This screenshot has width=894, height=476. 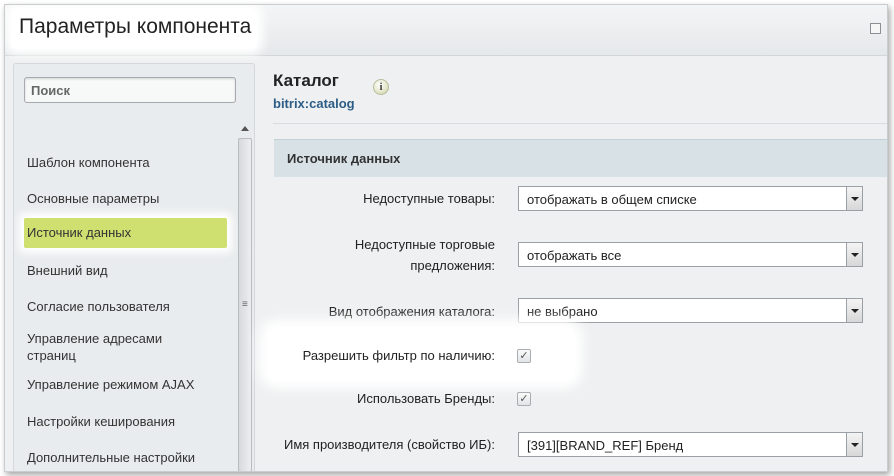 I want to click on titlebar: Параметры компонента, so click(x=446, y=30).